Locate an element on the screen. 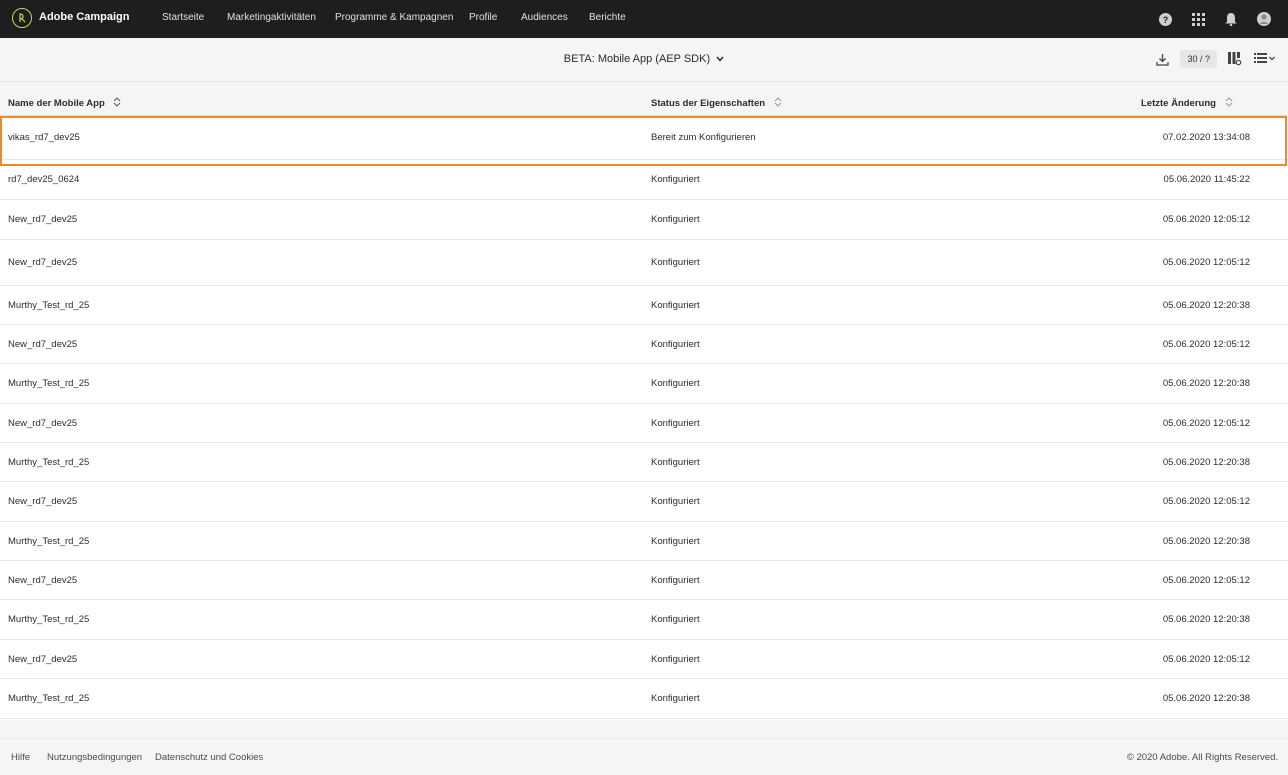 The height and width of the screenshot is (775, 1288). column-header-modified-label: Letzte Änderung is located at coordinates (1178, 104).